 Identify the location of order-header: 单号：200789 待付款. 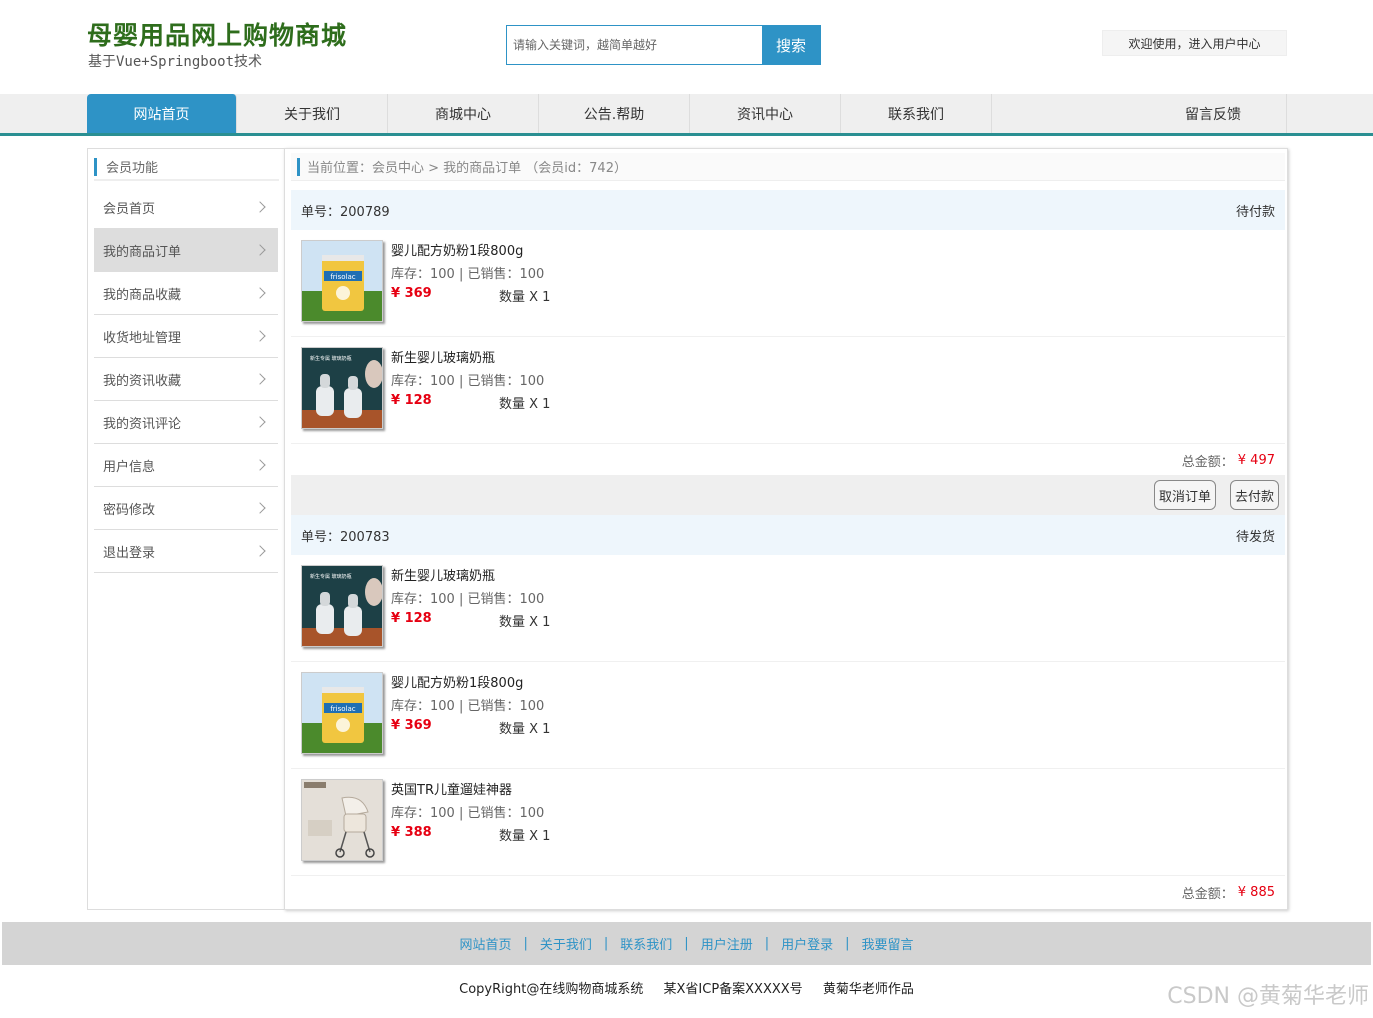
(788, 210).